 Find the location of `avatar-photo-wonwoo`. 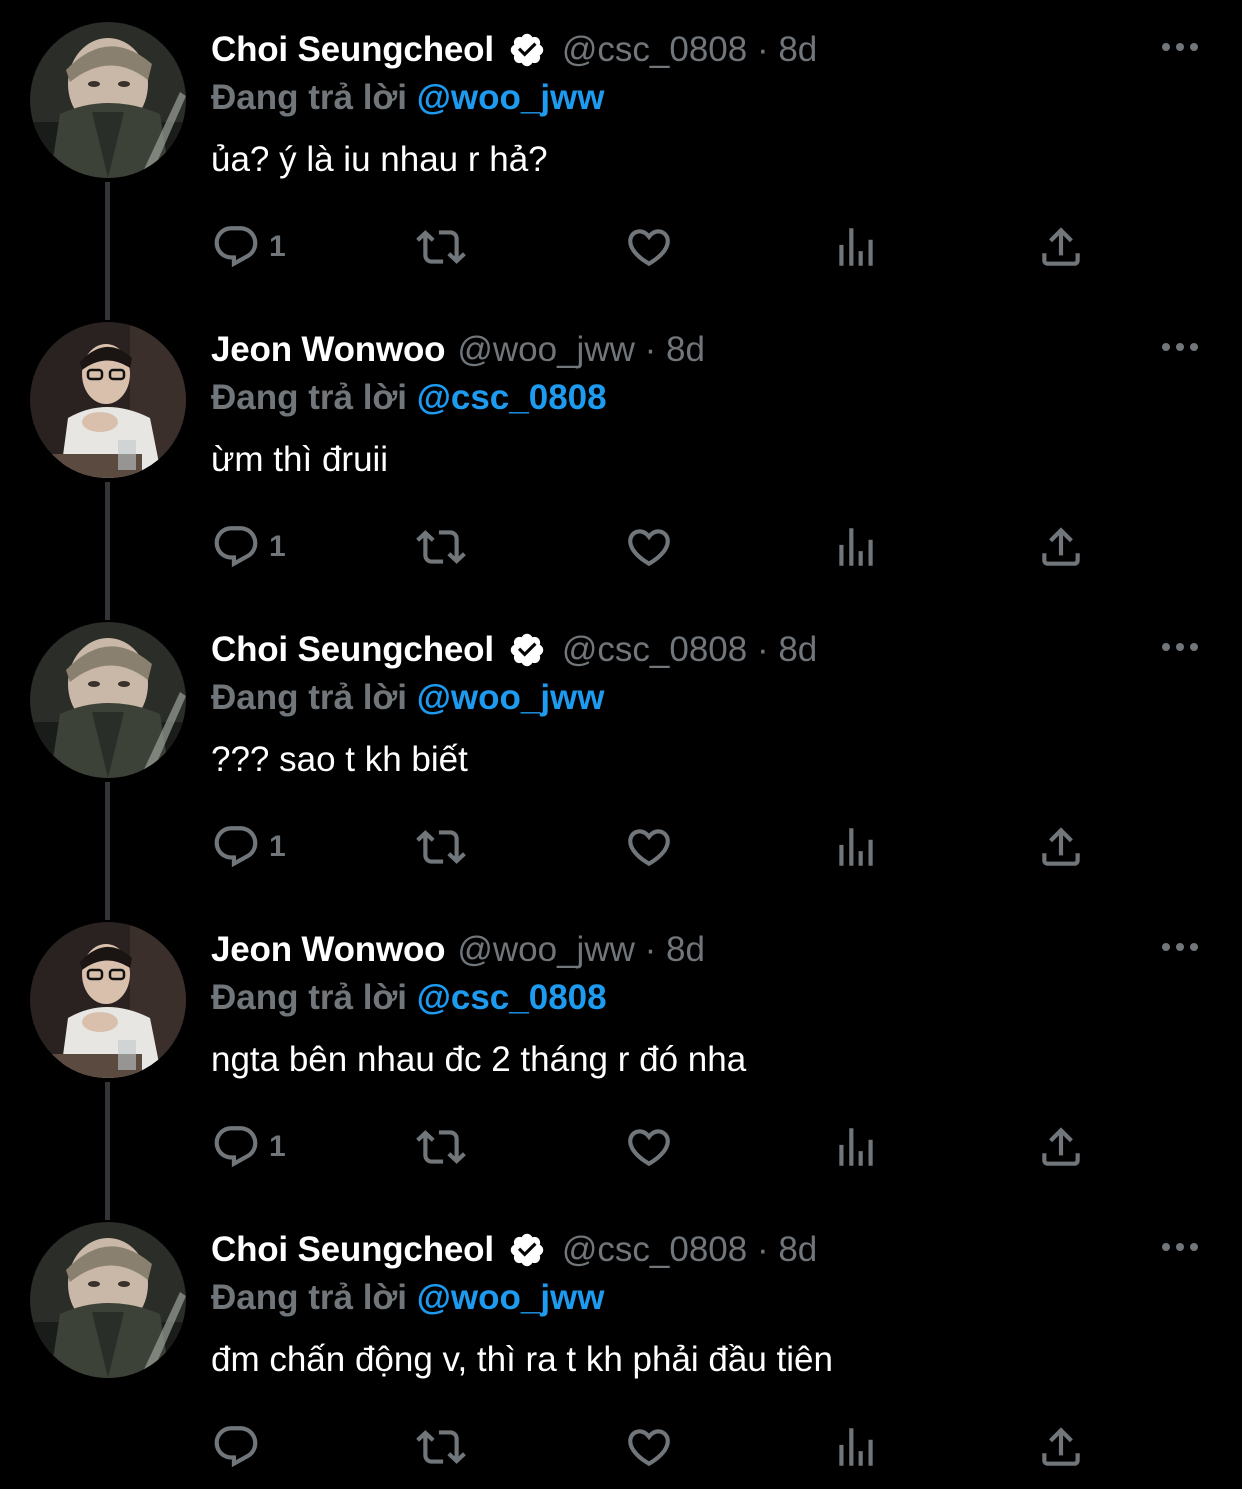

avatar-photo-wonwoo is located at coordinates (108, 400).